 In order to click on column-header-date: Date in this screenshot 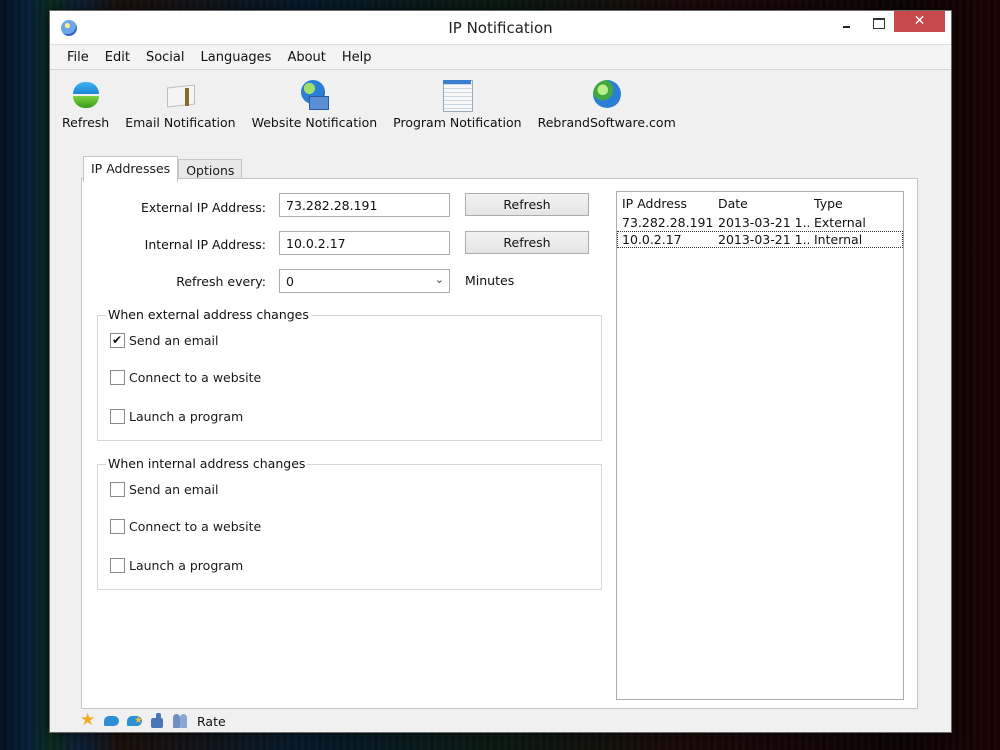, I will do `click(761, 203)`.